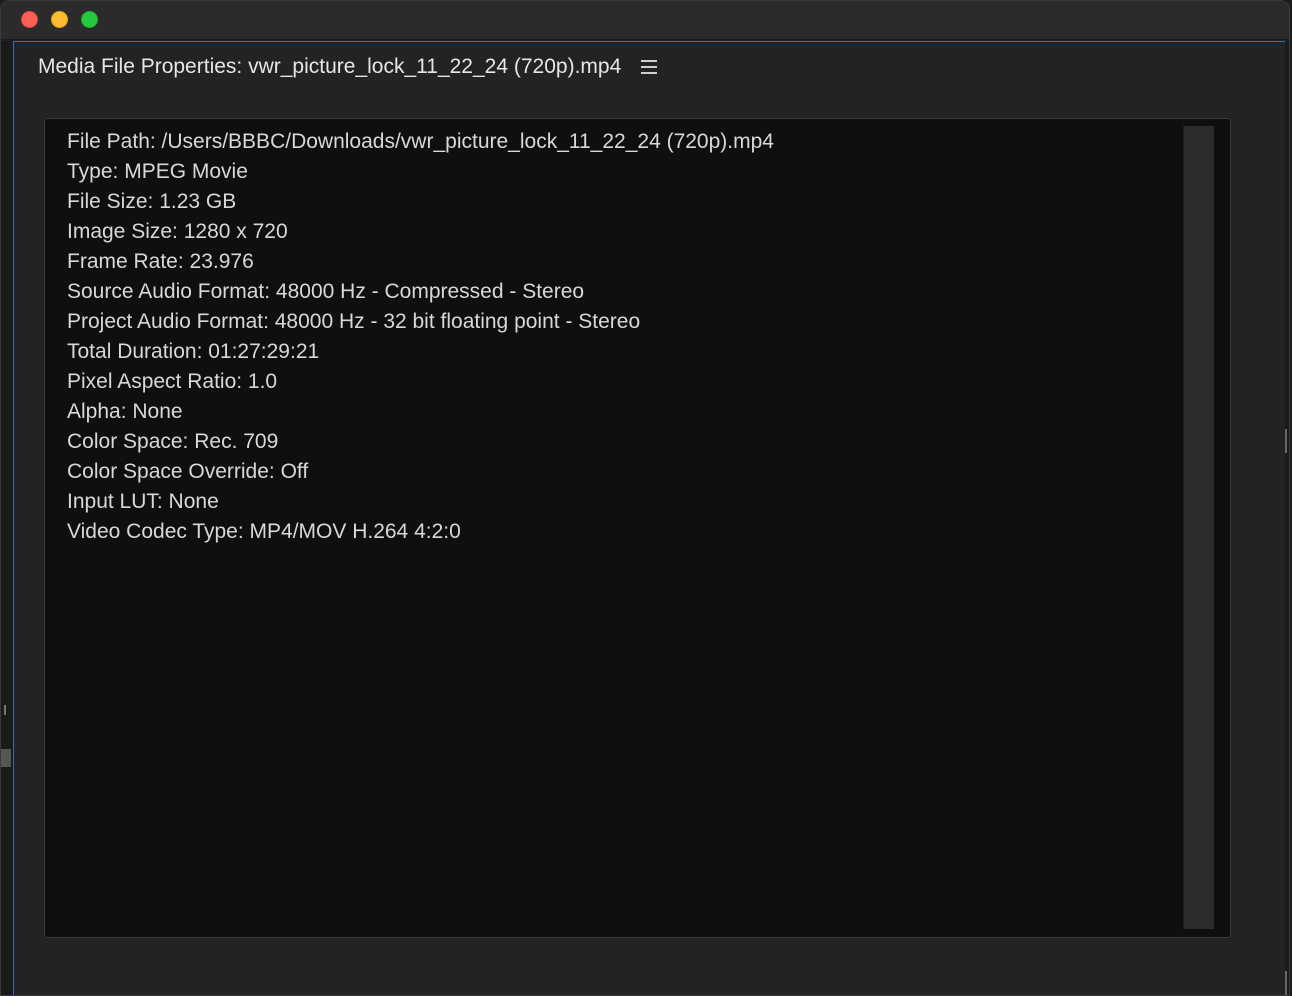 This screenshot has height=996, width=1292. What do you see at coordinates (89, 19) in the screenshot?
I see `zoom-window-button` at bounding box center [89, 19].